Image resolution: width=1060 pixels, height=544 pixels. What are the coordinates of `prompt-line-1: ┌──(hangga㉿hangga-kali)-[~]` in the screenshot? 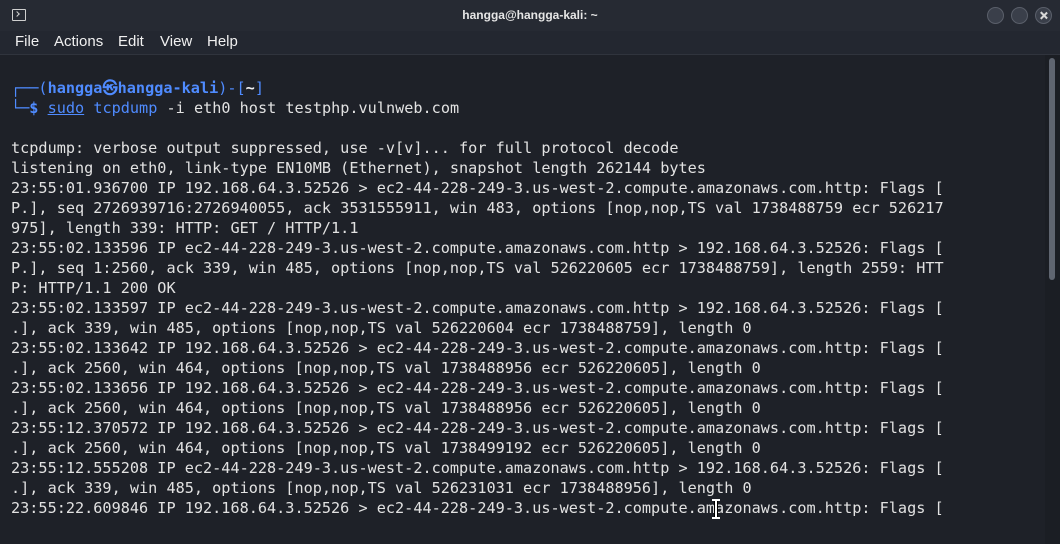 It's located at (137, 88).